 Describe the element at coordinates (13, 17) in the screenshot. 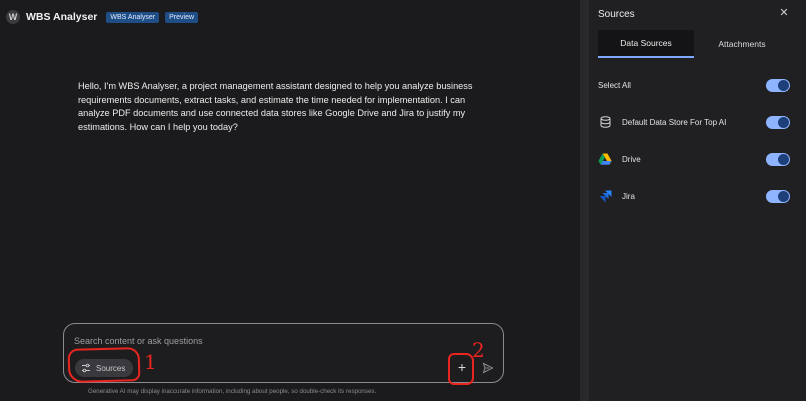

I see `app-avatar: W` at that location.